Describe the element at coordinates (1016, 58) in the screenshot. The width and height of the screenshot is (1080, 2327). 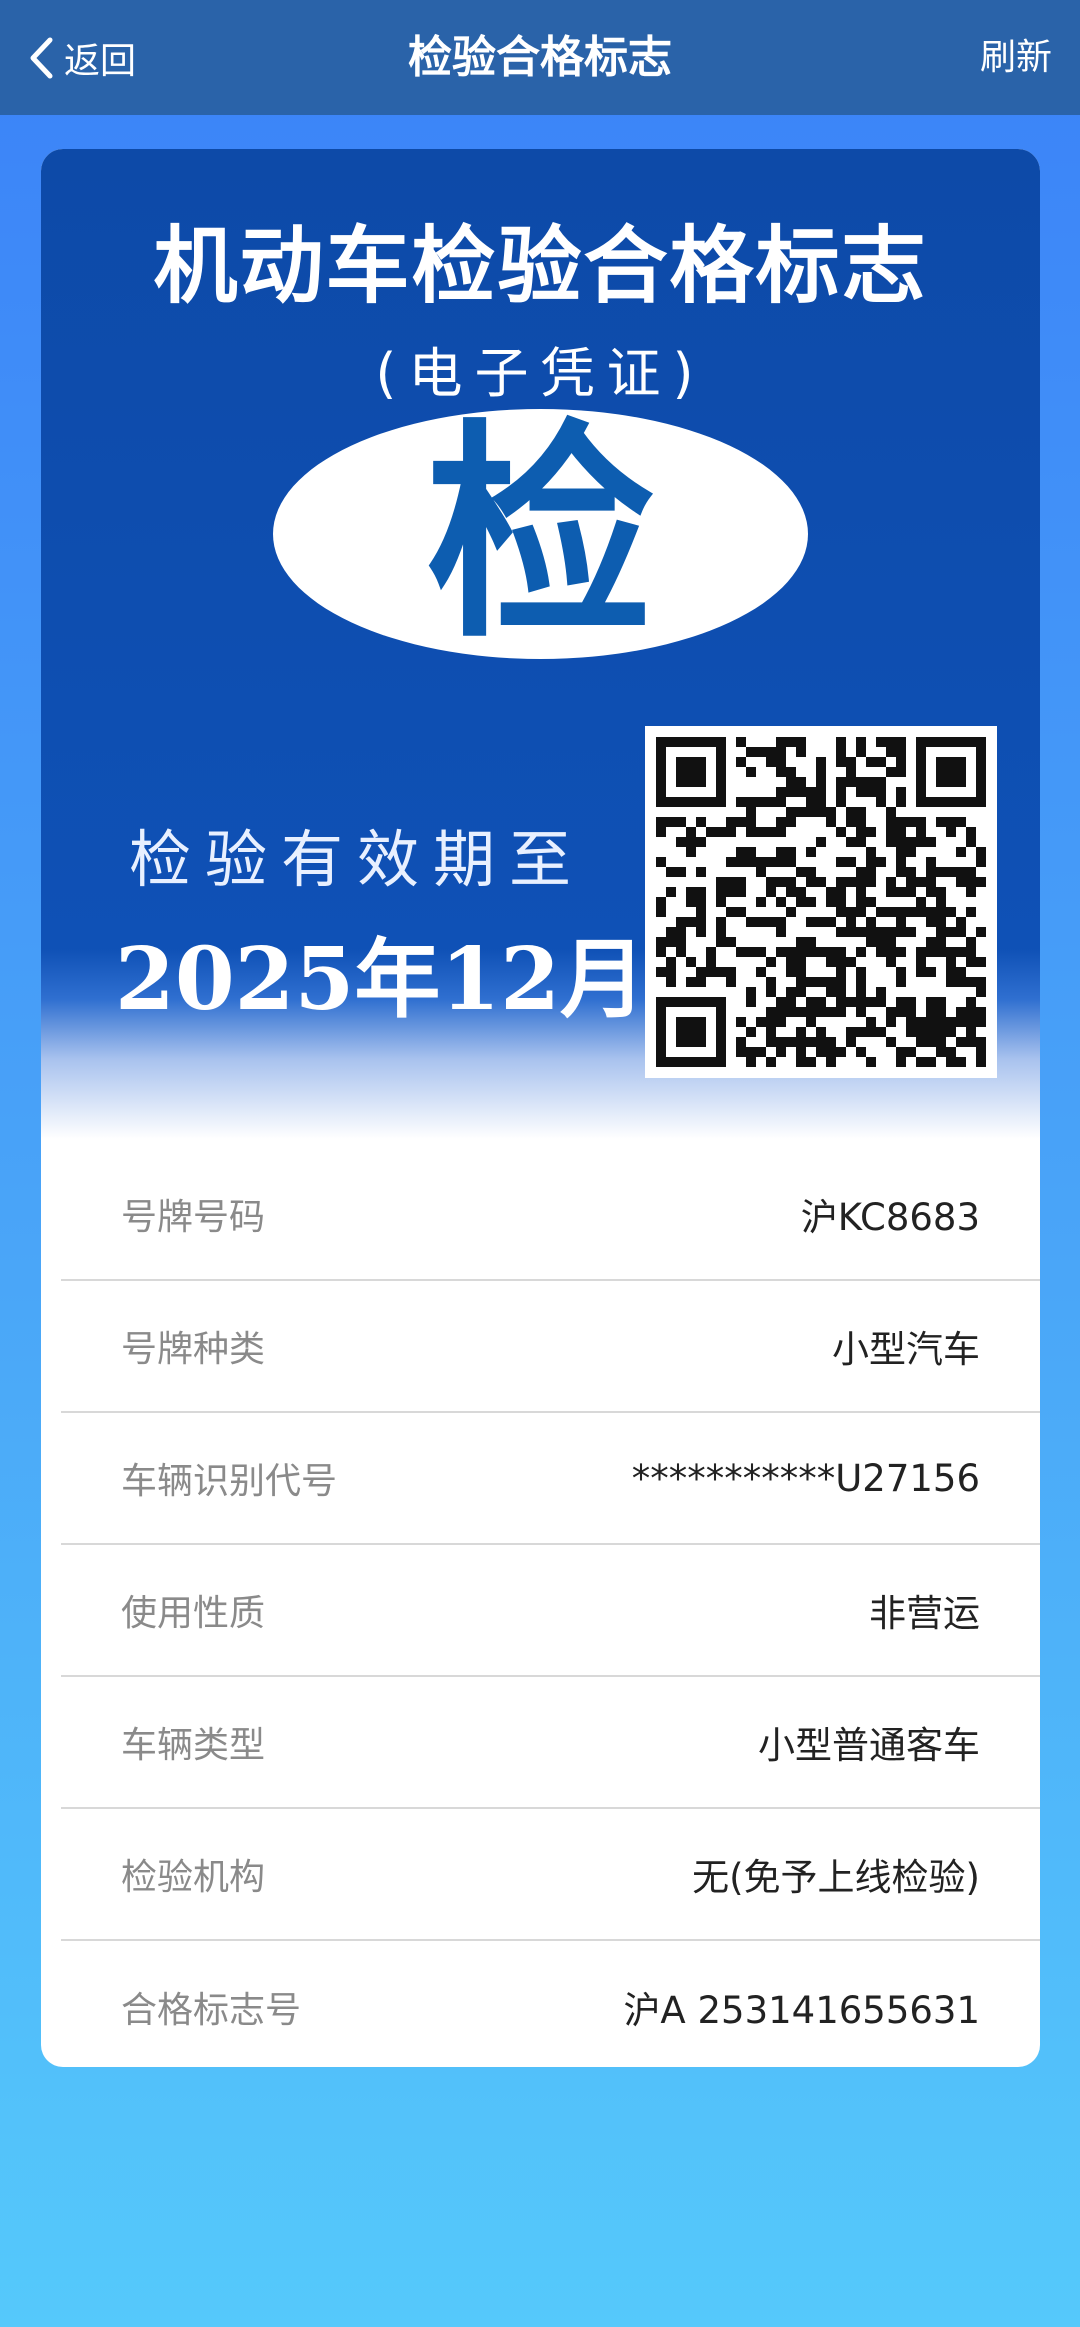
I see `refresh-button: 刷新` at that location.